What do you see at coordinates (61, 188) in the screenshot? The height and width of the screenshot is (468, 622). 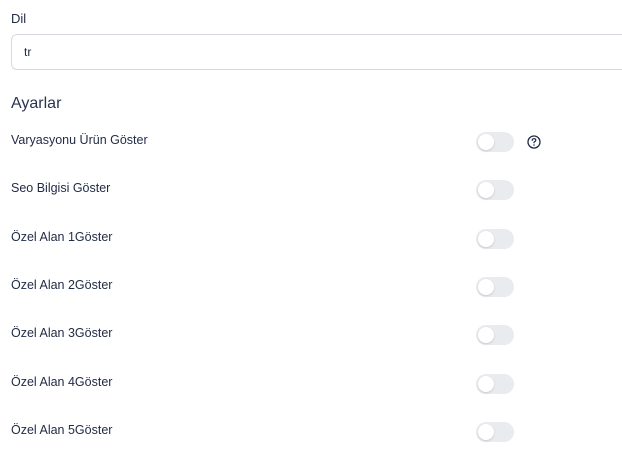 I see `setting-label-seo-info: Seo Bilgisi Göster` at bounding box center [61, 188].